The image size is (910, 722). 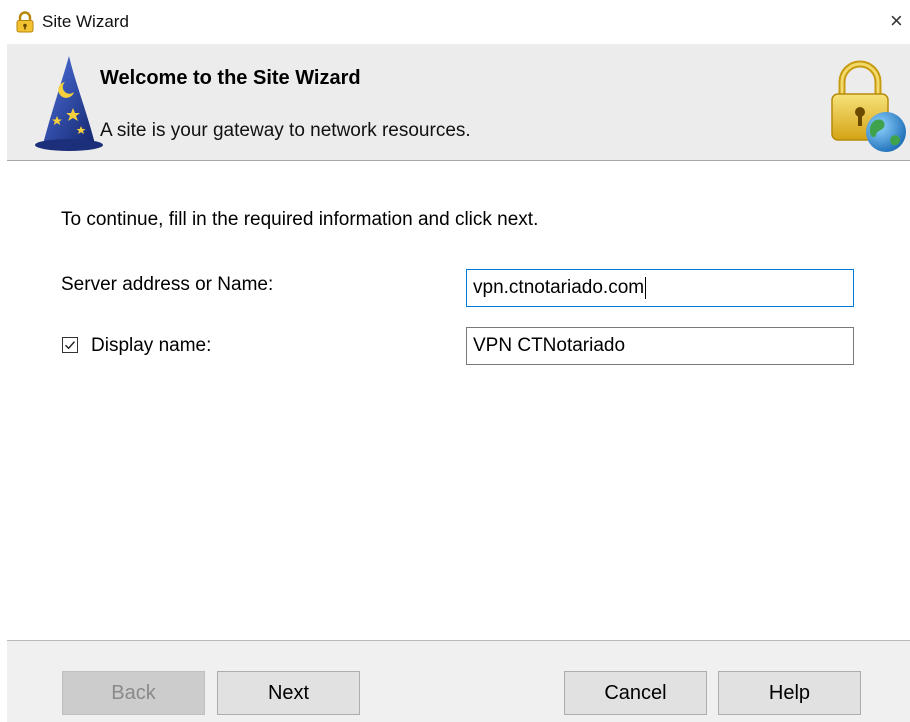 I want to click on wizard-title: Welcome to the Site Wizard, so click(x=230, y=78).